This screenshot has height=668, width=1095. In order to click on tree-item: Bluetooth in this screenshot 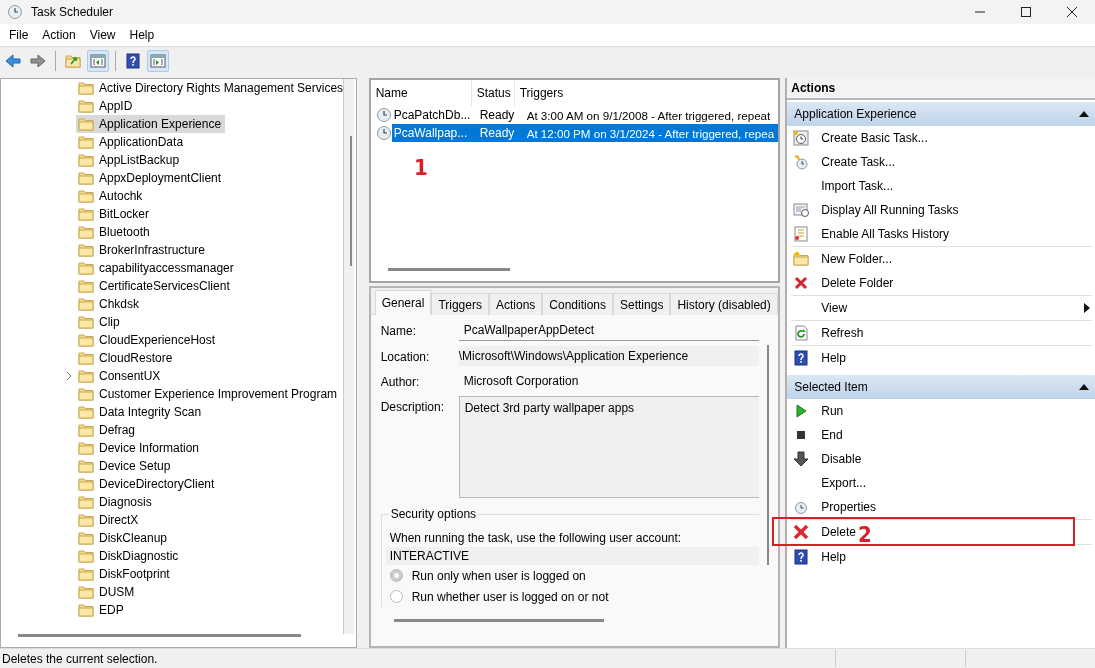, I will do `click(115, 232)`.